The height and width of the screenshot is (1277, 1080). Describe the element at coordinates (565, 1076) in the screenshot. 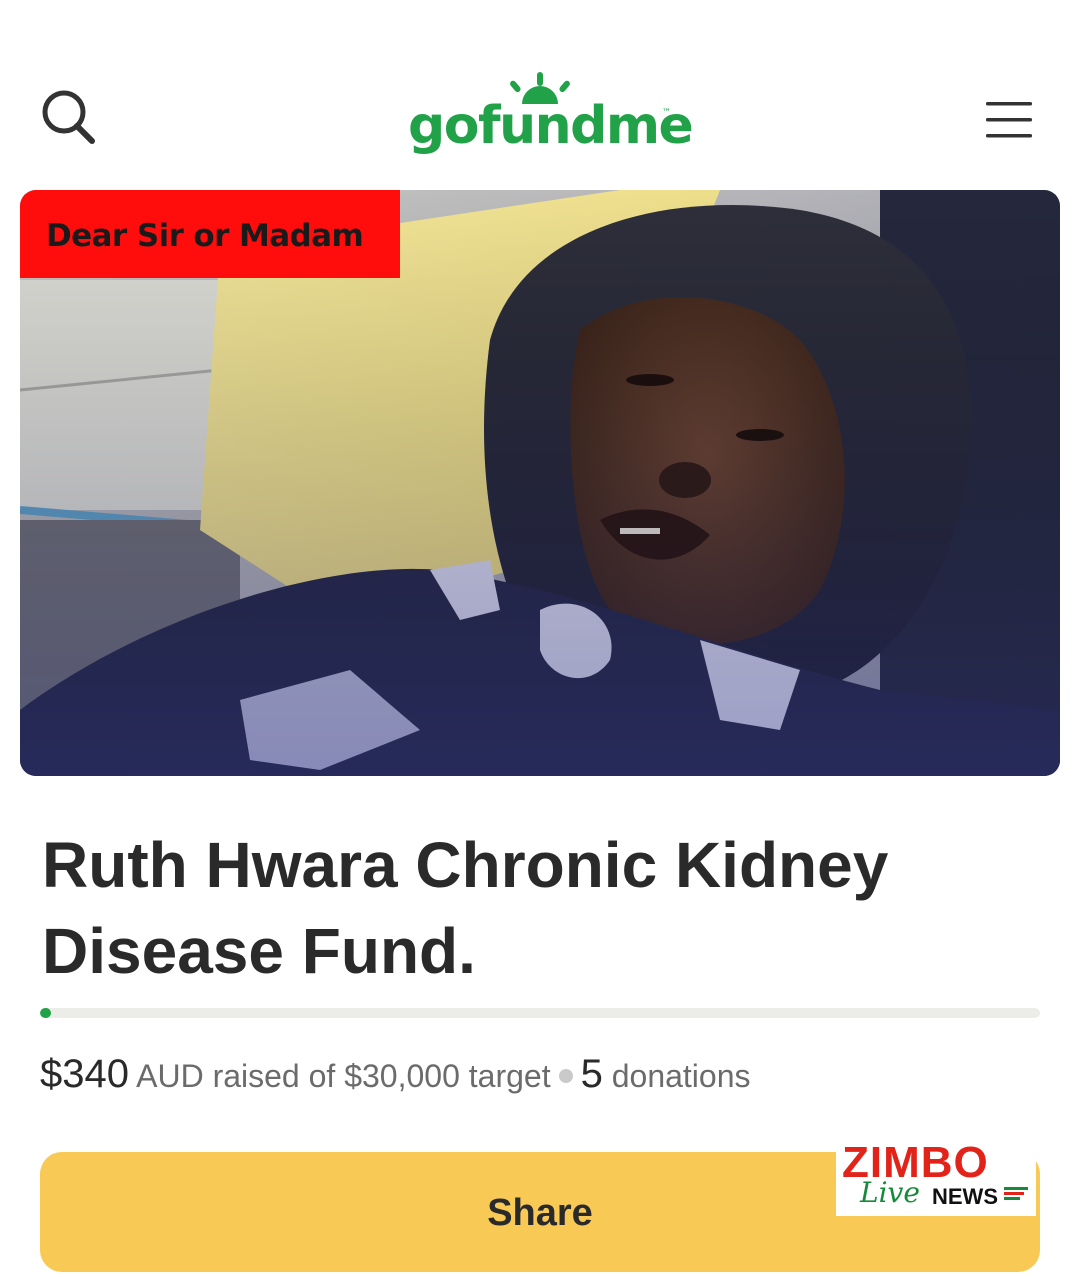

I see `separator-dot-icon` at that location.